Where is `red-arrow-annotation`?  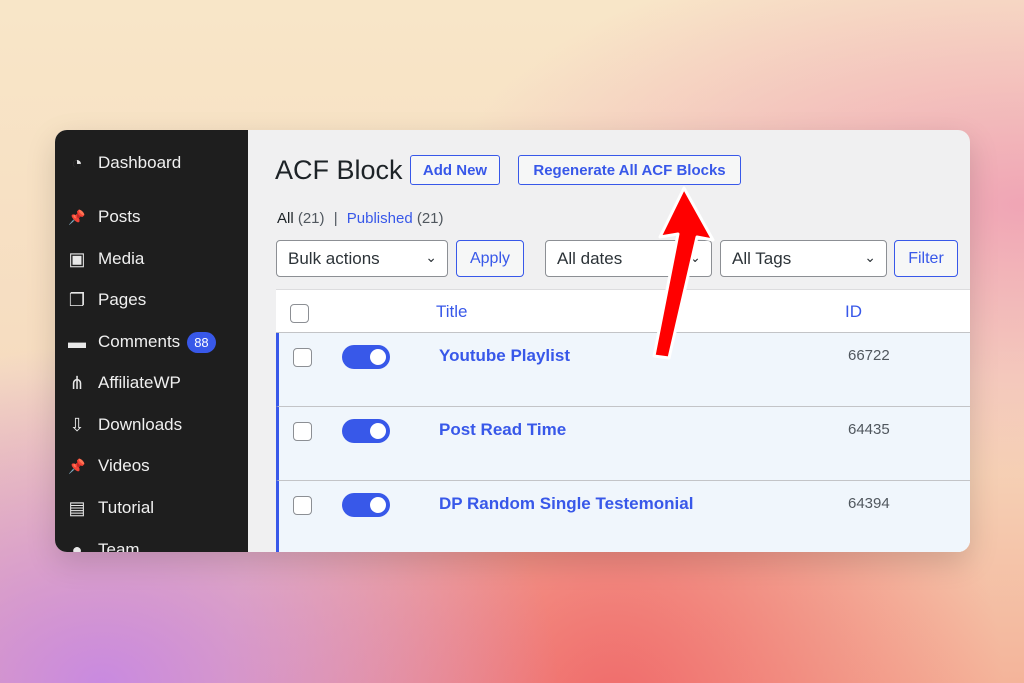
red-arrow-annotation is located at coordinates (683, 273).